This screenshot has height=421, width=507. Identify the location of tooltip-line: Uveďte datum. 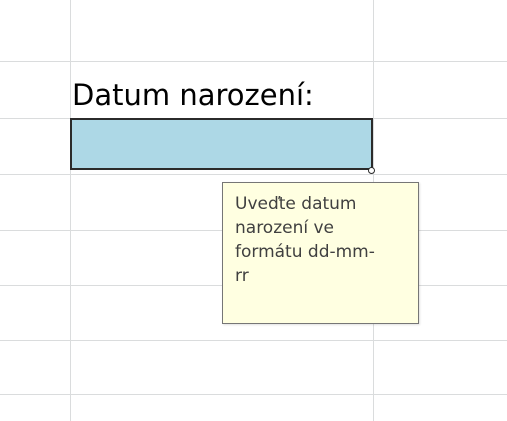
(296, 204).